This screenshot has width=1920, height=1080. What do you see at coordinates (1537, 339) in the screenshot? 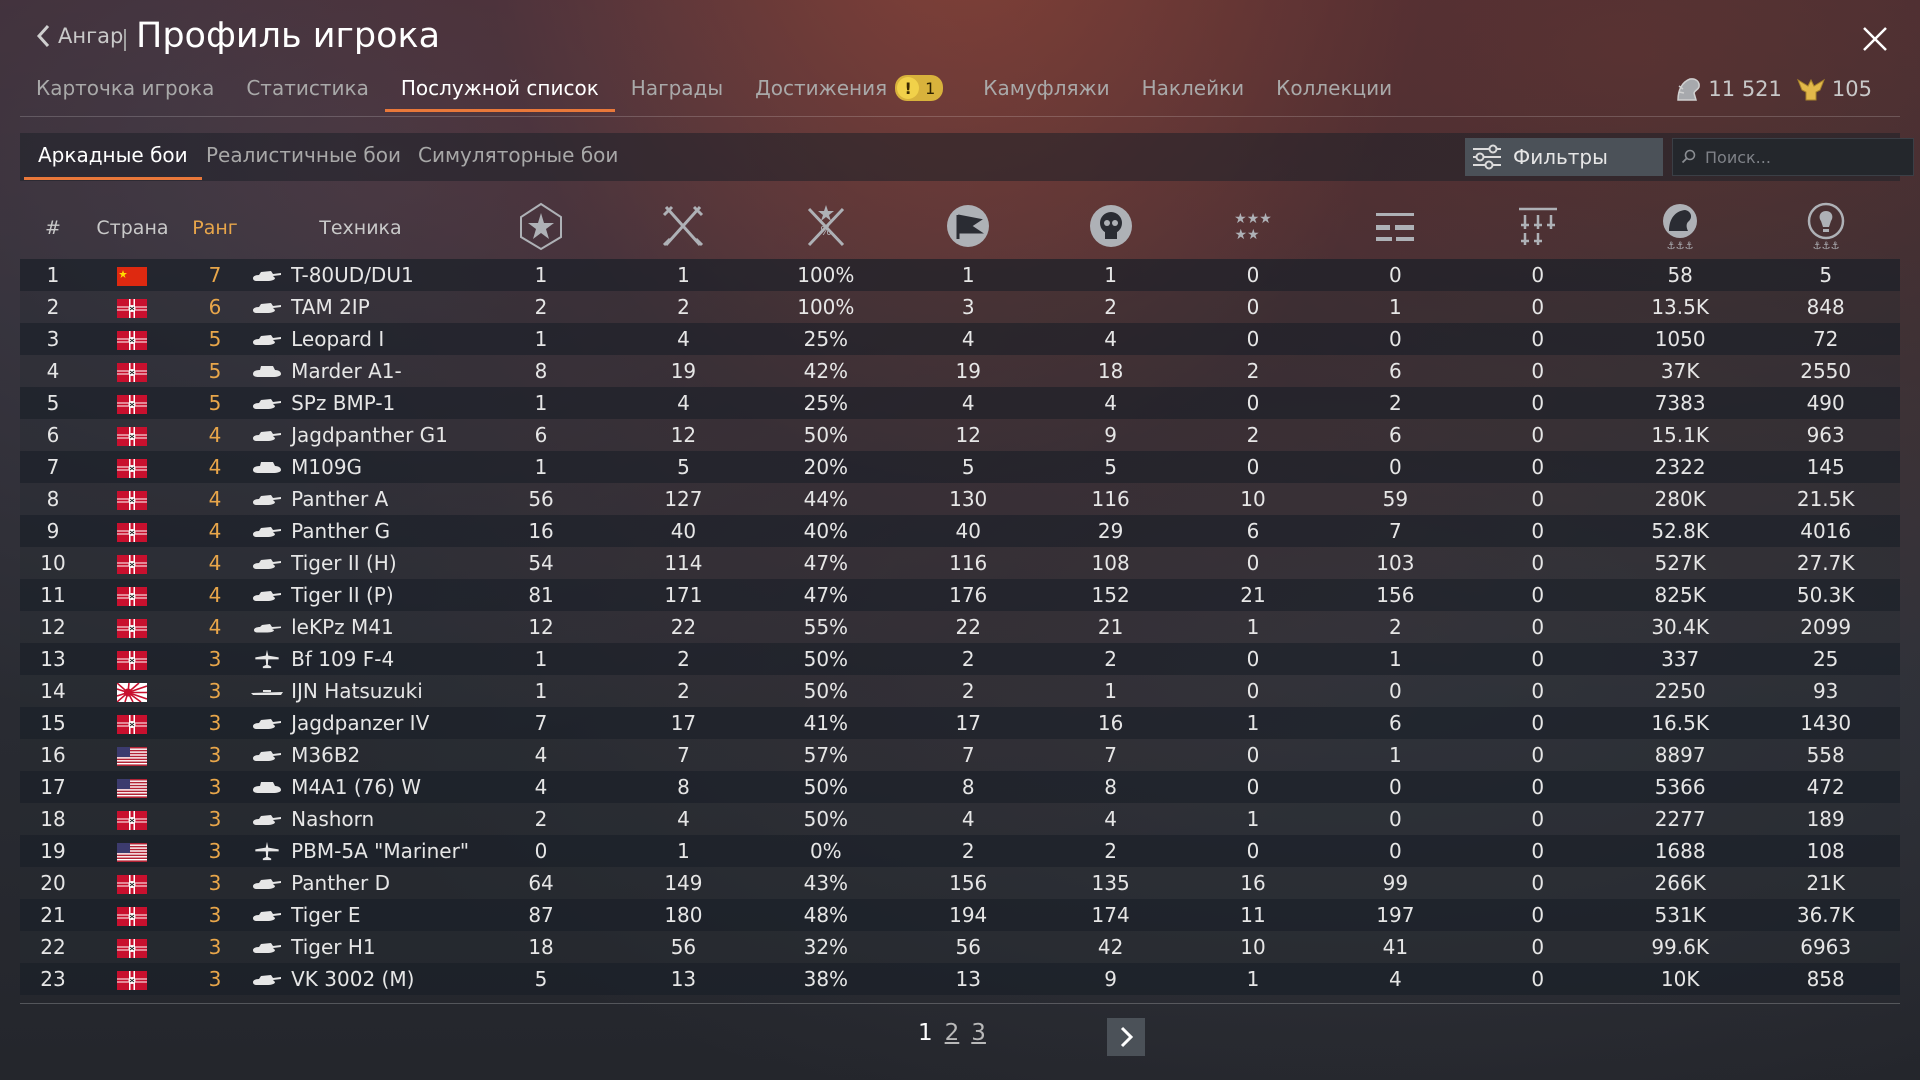
I see `naval-kills-cell: 0` at bounding box center [1537, 339].